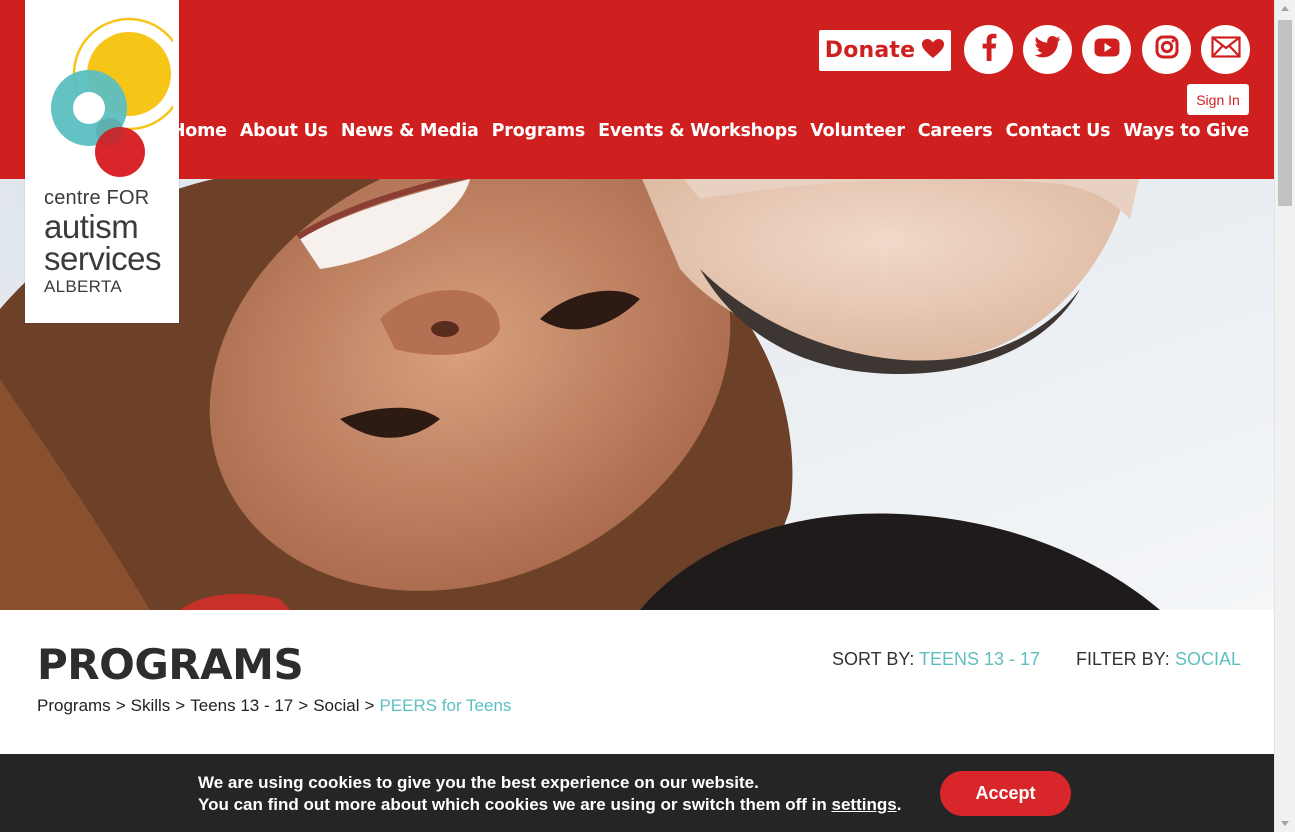 The height and width of the screenshot is (832, 1295). What do you see at coordinates (83, 286) in the screenshot?
I see `logo-line-4: ALBERTA` at bounding box center [83, 286].